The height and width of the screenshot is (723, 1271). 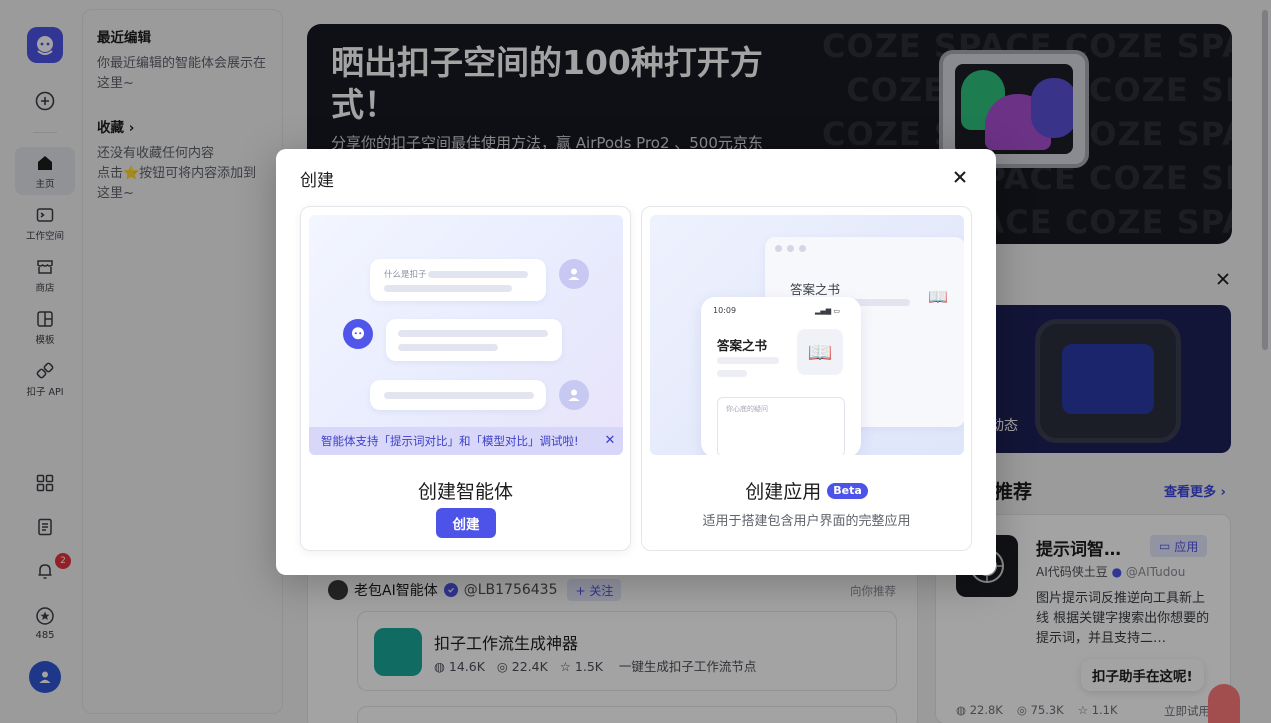 What do you see at coordinates (458, 280) in the screenshot?
I see `preview-question-bubble: 什么是扣子` at bounding box center [458, 280].